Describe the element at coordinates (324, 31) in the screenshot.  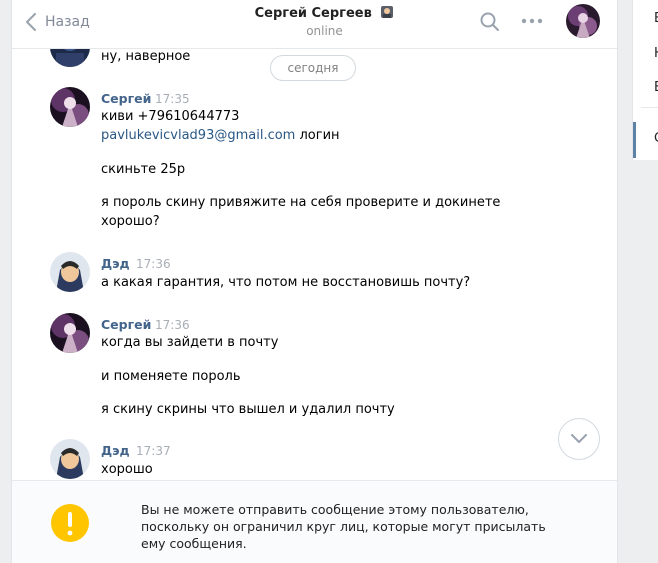
I see `online-status: online` at that location.